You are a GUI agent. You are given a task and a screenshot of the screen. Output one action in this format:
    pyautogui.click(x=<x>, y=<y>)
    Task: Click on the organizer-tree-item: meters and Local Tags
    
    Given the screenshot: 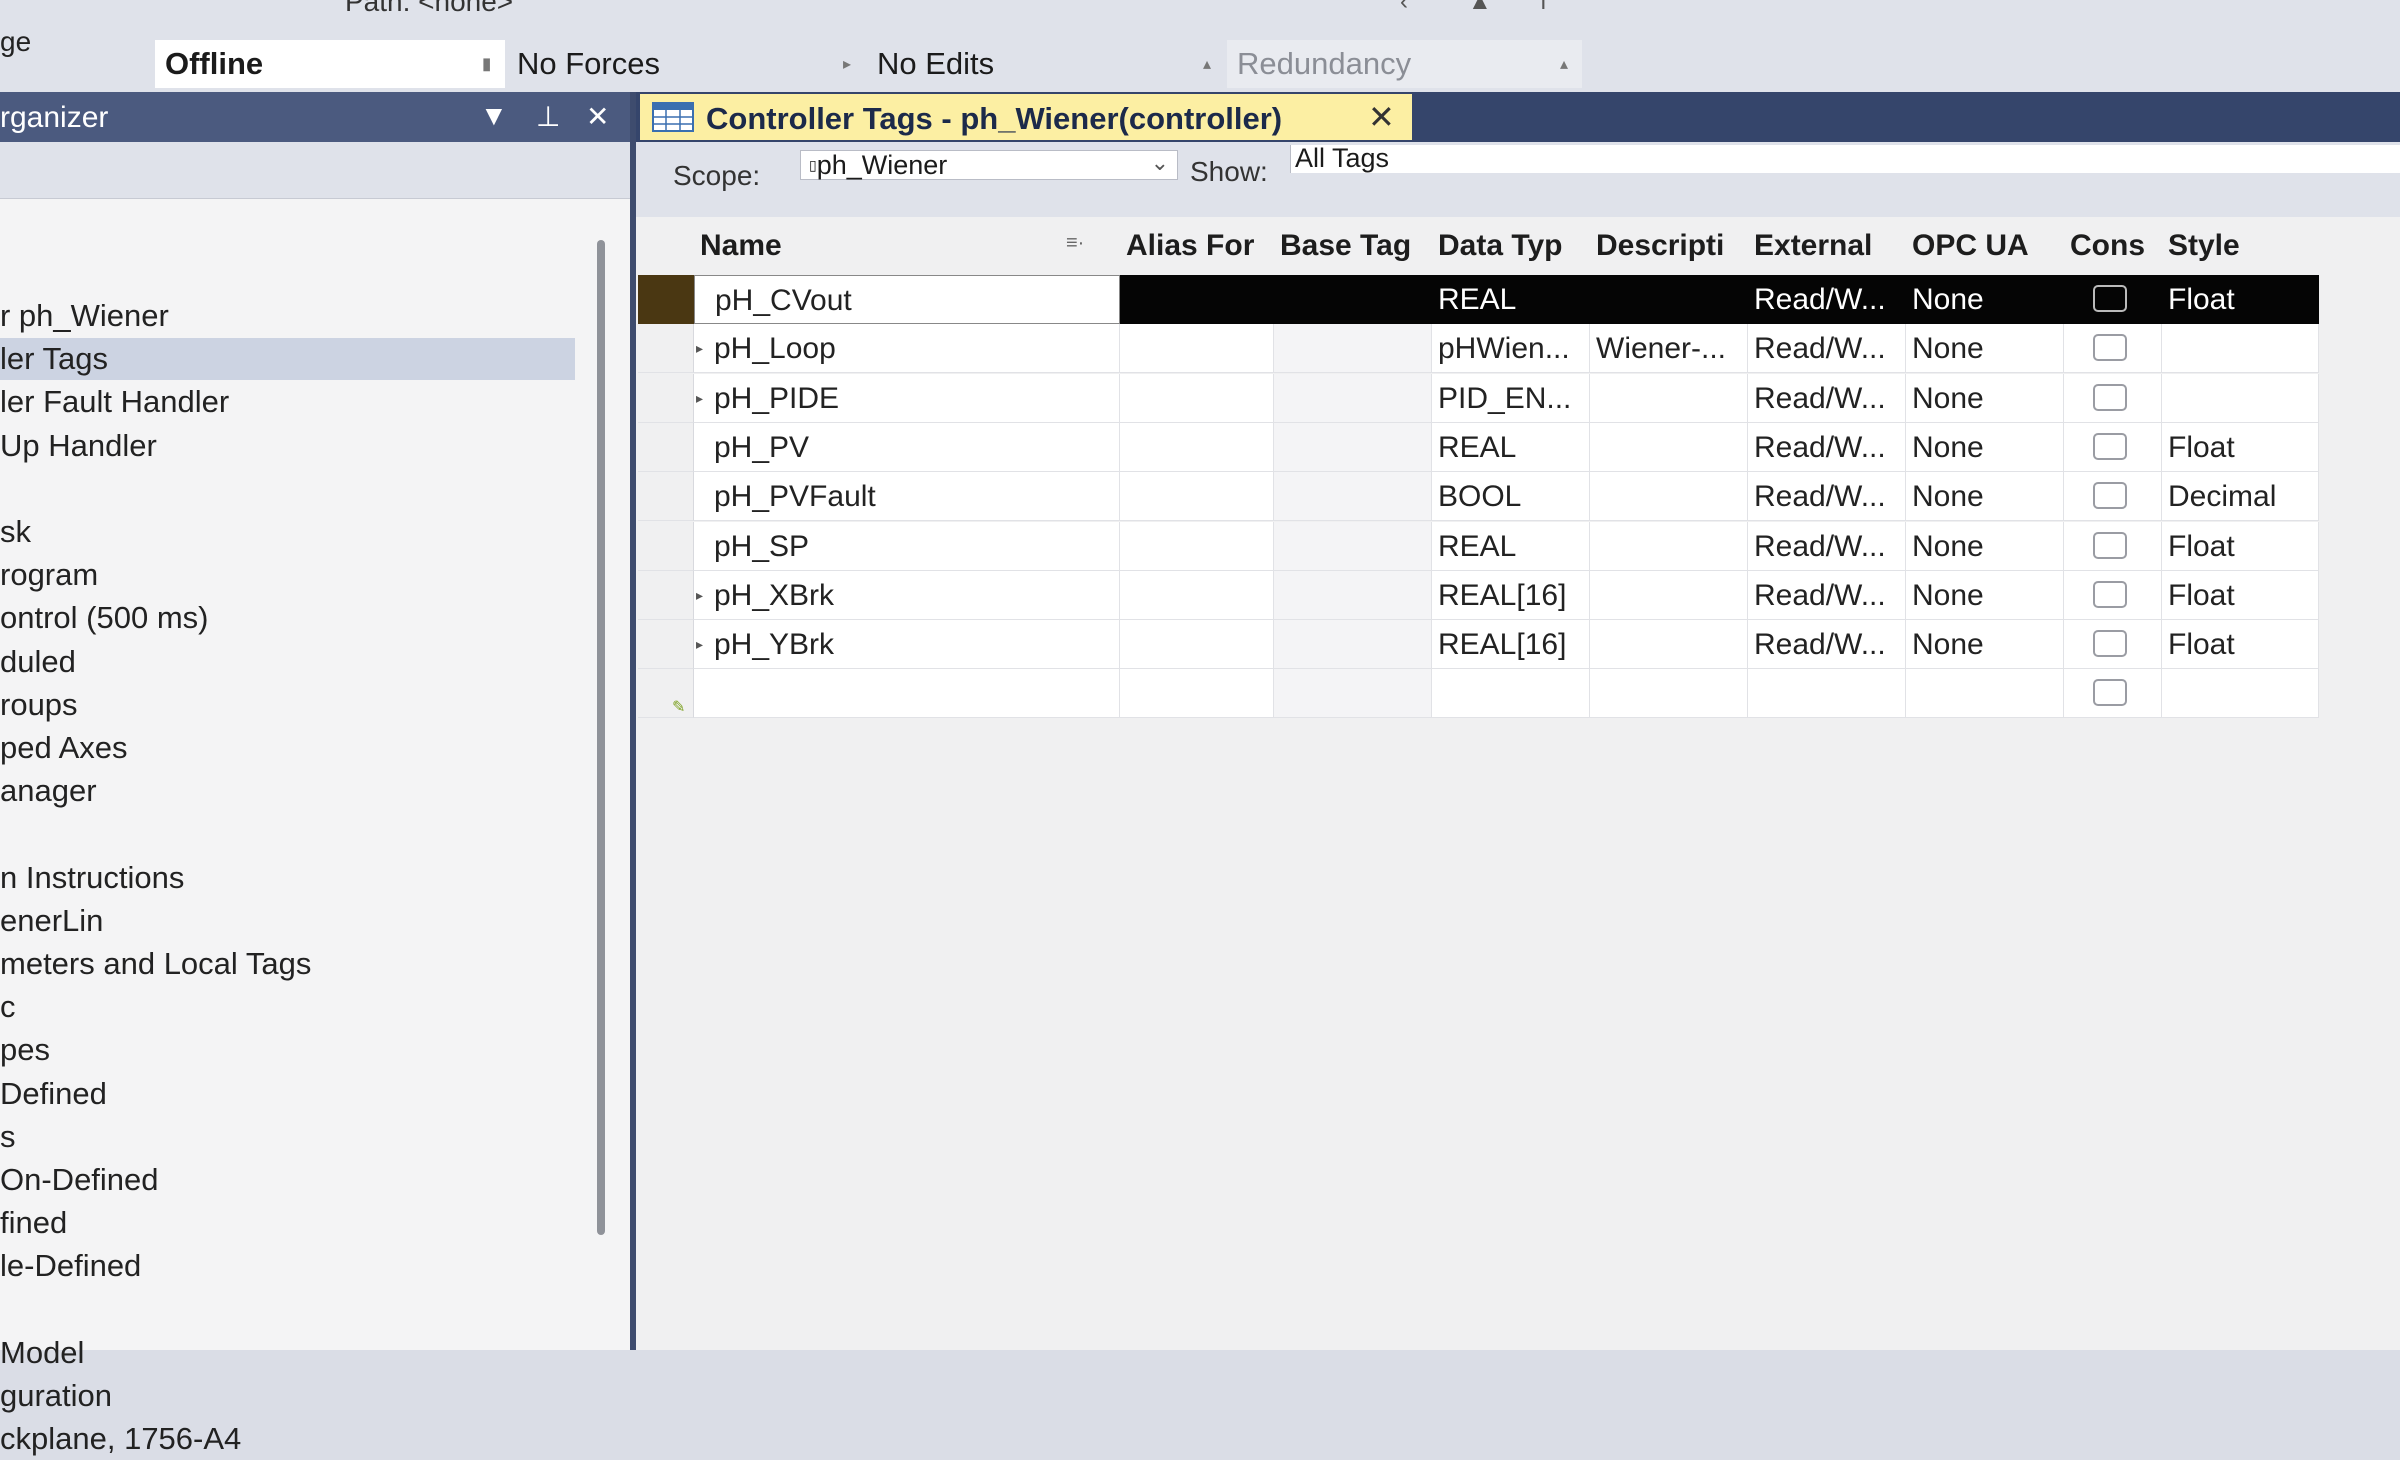 What is the action you would take?
    pyautogui.click(x=155, y=964)
    